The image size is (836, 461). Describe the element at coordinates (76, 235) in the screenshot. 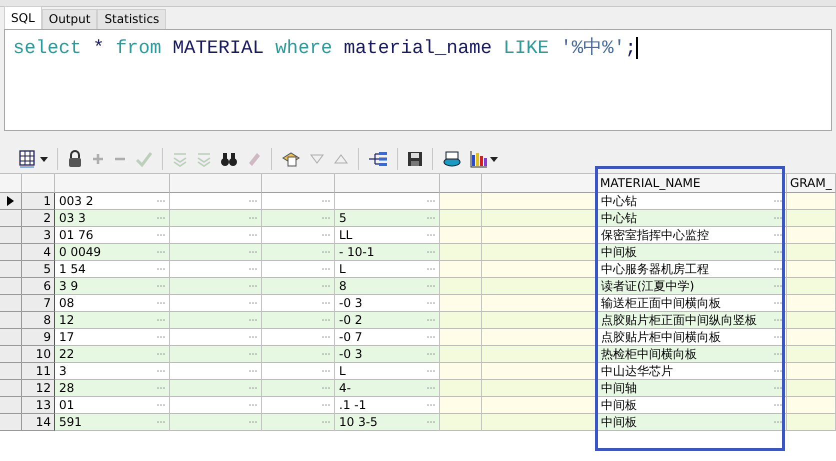

I see `cell-text: 01 76` at that location.